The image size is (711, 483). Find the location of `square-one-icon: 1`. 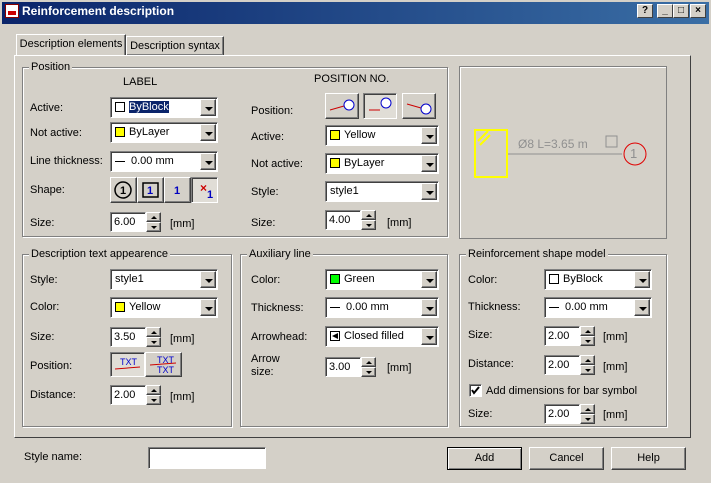

square-one-icon: 1 is located at coordinates (150, 190).